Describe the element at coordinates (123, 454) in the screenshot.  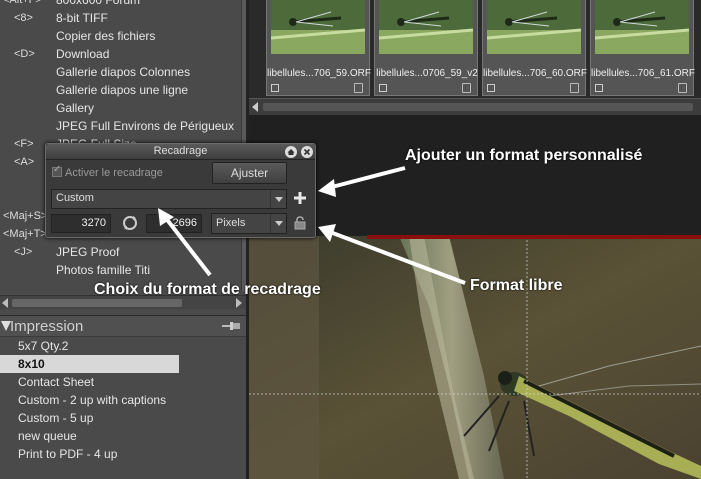
I see `print-queue-item: Print to PDF - 4 up` at that location.